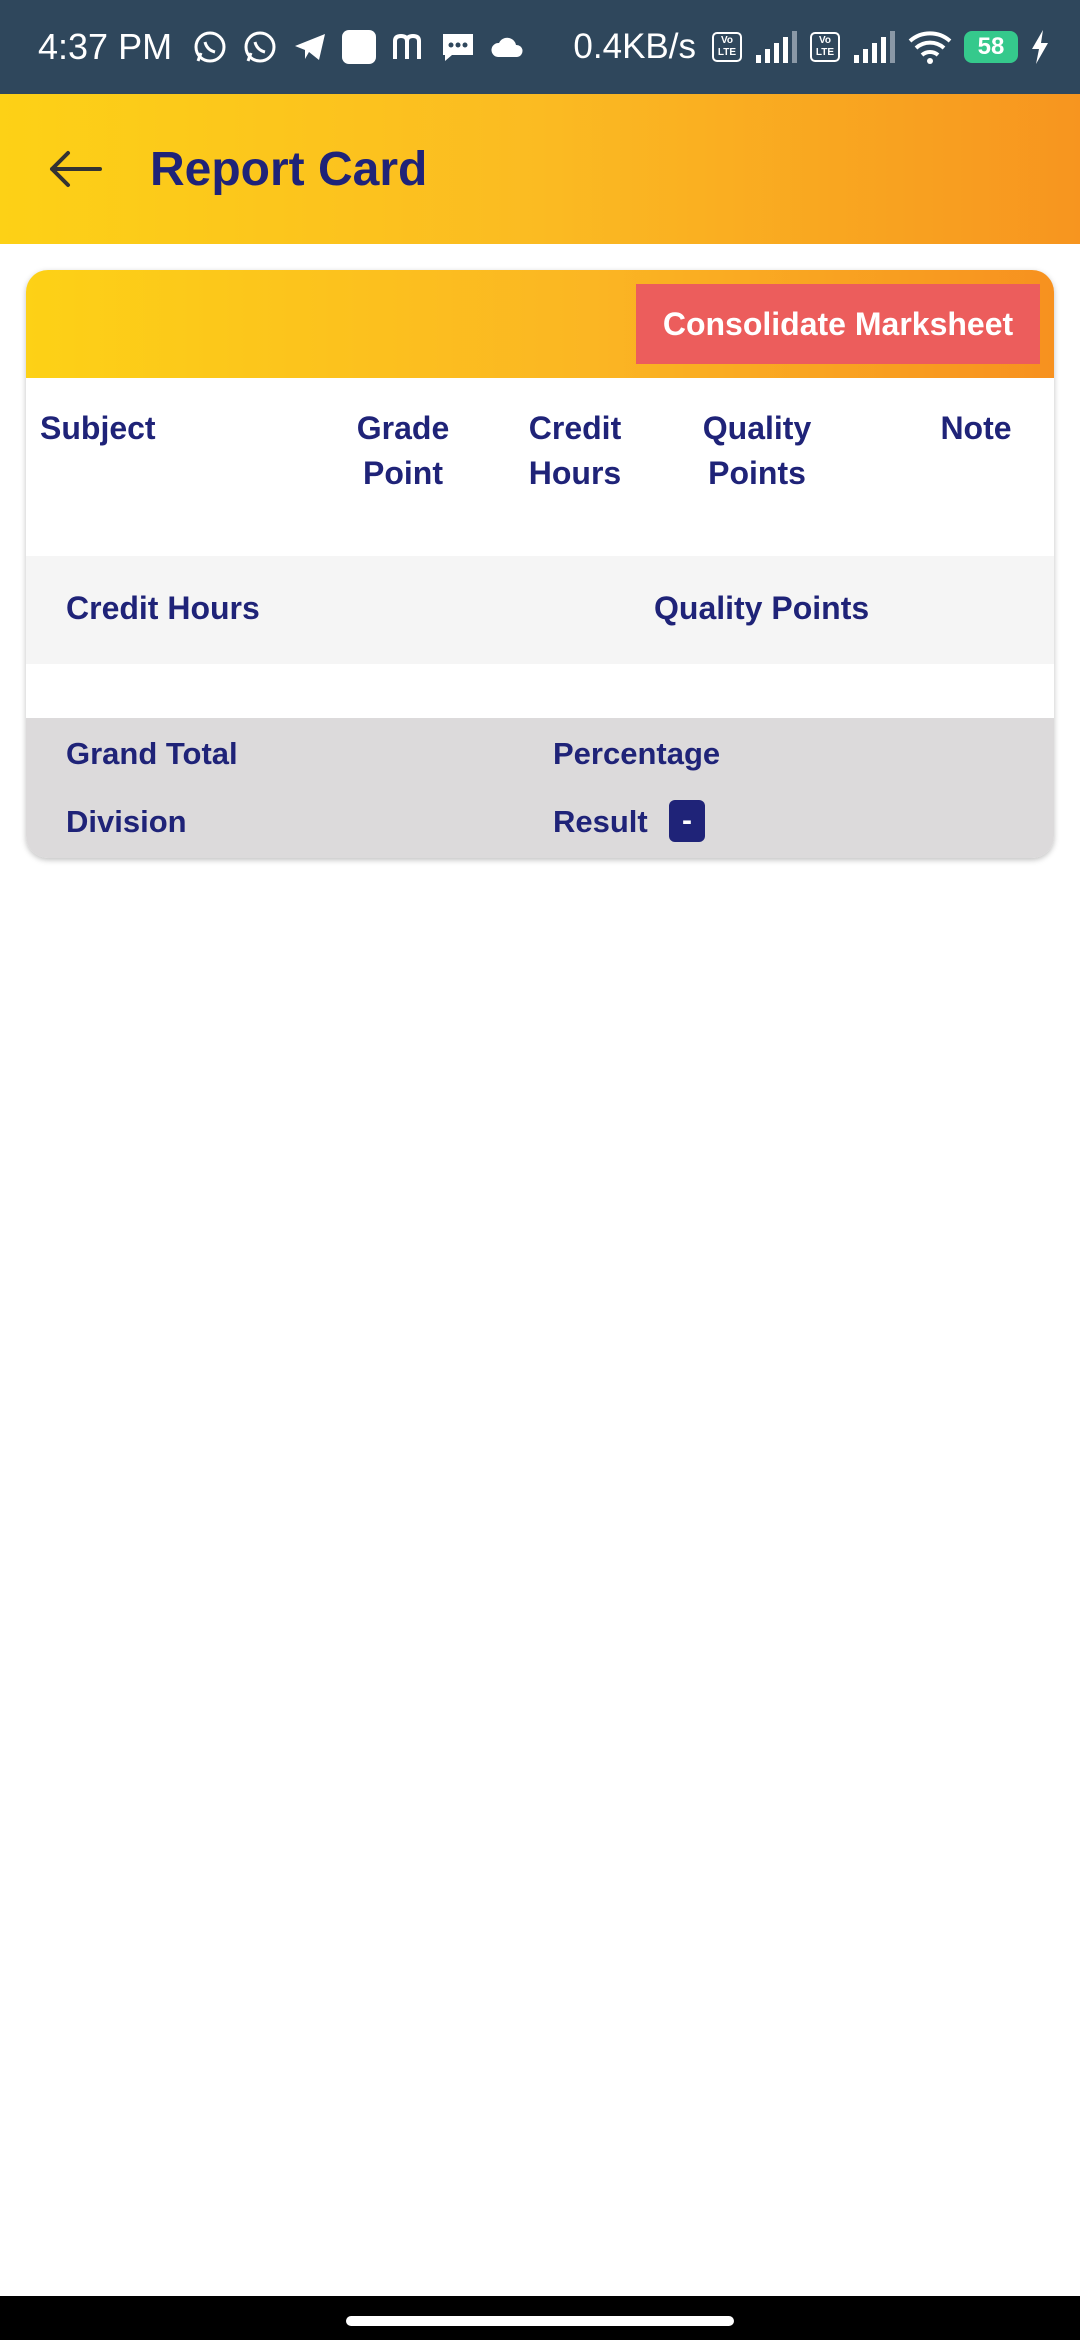  I want to click on m-app-icon, so click(408, 47).